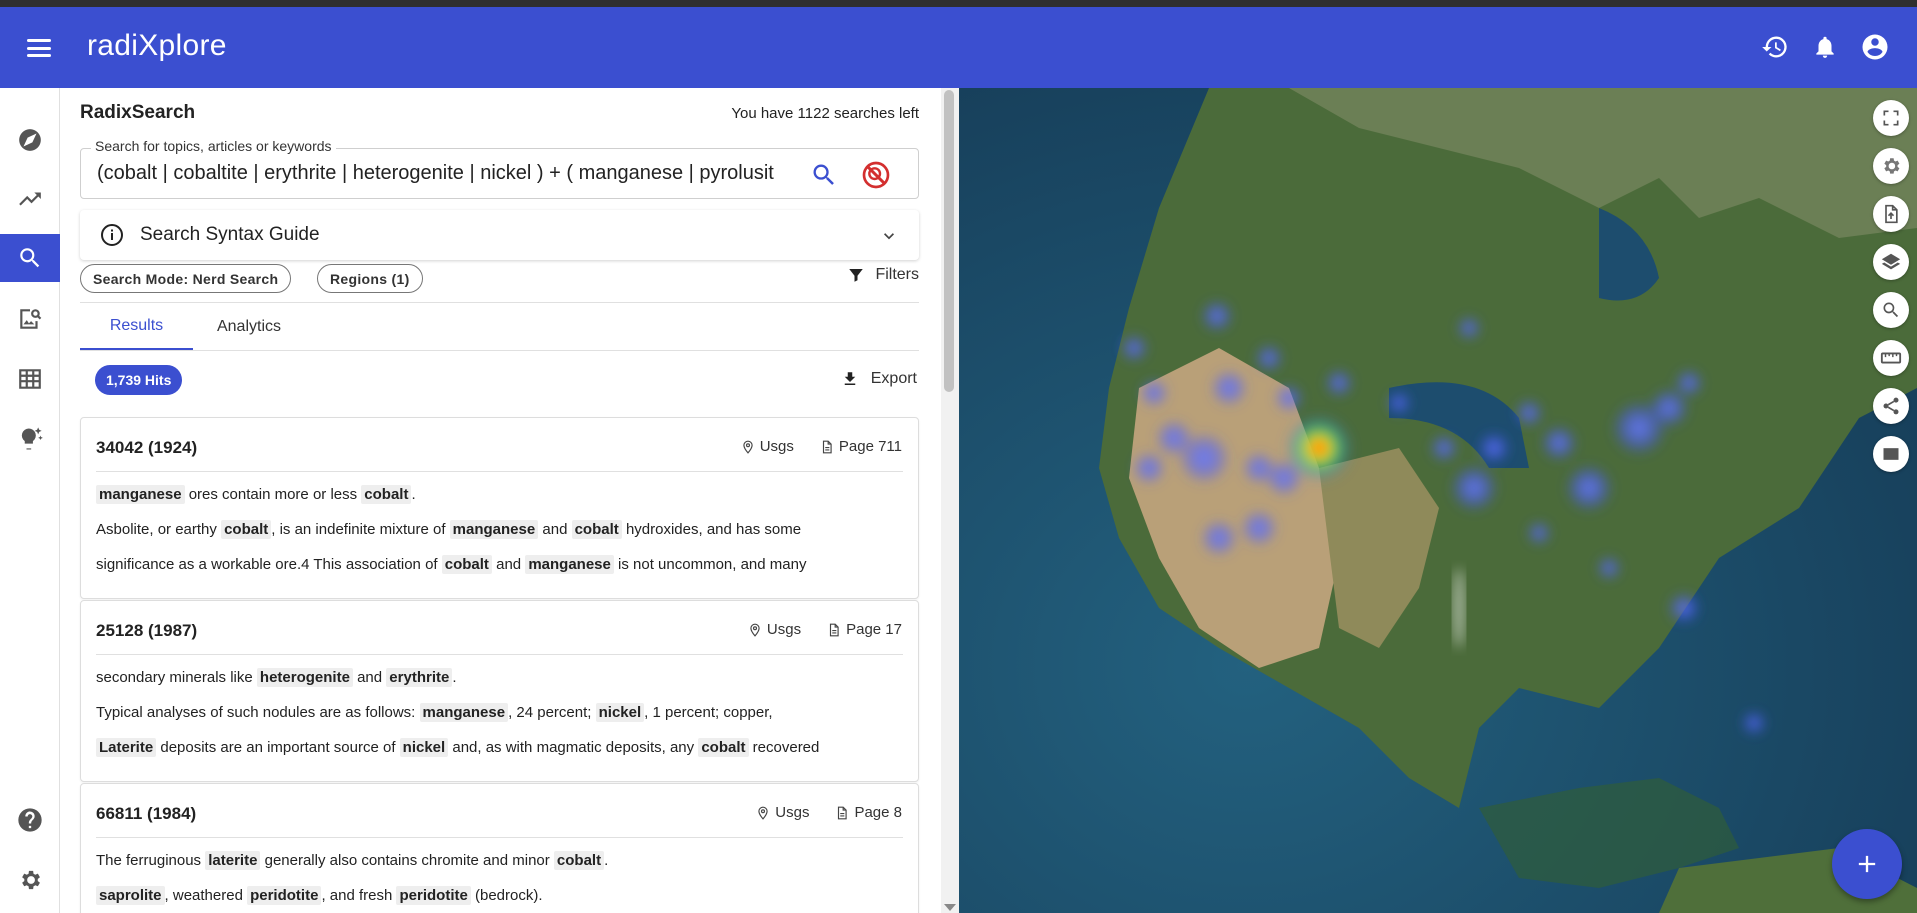 This screenshot has width=1917, height=913. What do you see at coordinates (126, 747) in the screenshot?
I see `highlighted-keyword: Laterite` at bounding box center [126, 747].